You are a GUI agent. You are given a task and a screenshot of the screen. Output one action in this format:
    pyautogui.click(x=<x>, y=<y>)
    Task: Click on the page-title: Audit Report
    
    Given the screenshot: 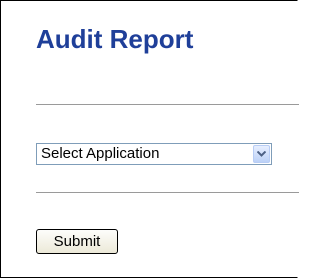 What is the action you would take?
    pyautogui.click(x=115, y=39)
    